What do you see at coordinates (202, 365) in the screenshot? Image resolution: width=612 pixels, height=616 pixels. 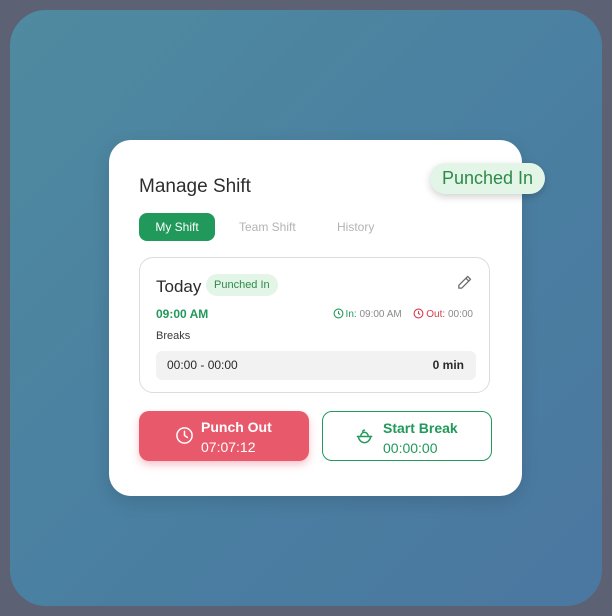 I see `break-range: 00:00 - 00:00` at bounding box center [202, 365].